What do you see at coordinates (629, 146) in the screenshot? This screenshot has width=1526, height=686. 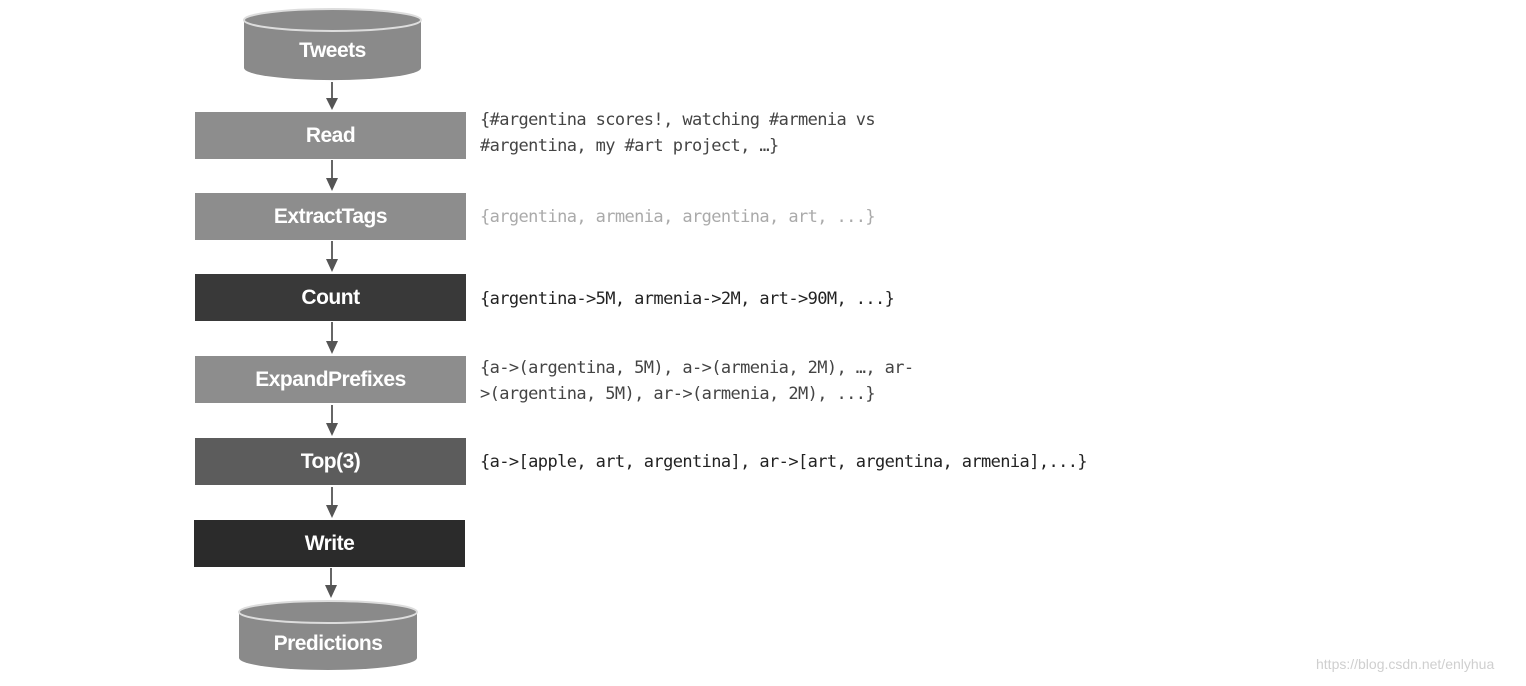 I see `note-line: #argentina, my #art project, …}` at bounding box center [629, 146].